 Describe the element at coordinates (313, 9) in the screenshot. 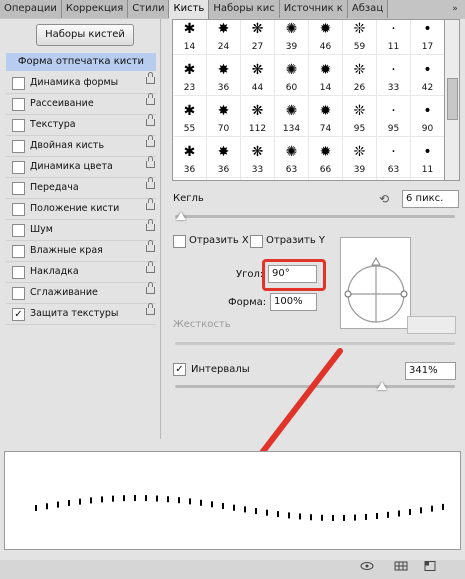

I see `tab-5: Источник к` at that location.